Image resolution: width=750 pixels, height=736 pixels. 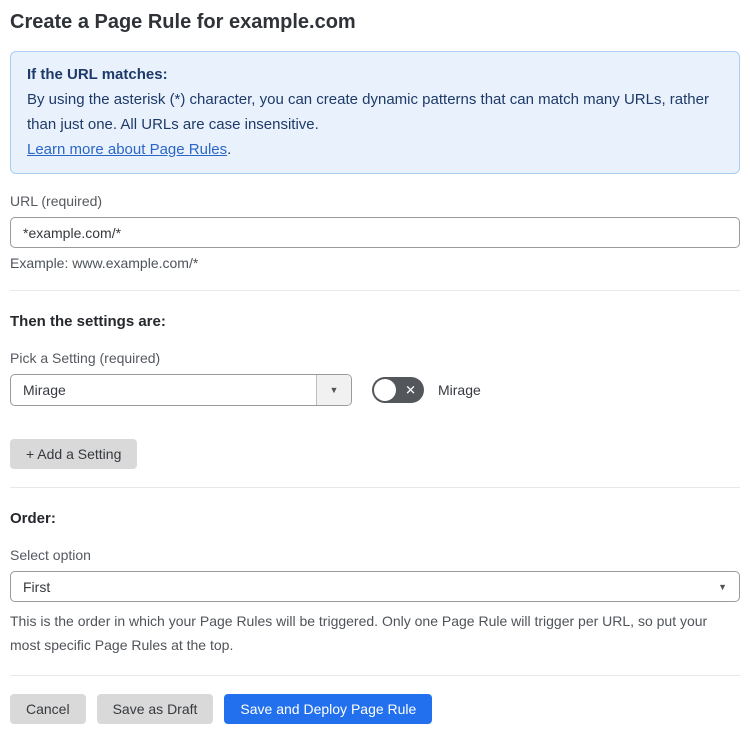 What do you see at coordinates (33, 518) in the screenshot?
I see `order-section-heading: Order:` at bounding box center [33, 518].